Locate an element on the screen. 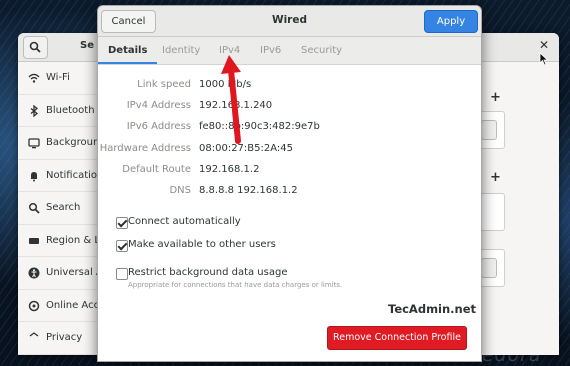  detail-value: 08:00:27:B5:2A:45 is located at coordinates (246, 148).